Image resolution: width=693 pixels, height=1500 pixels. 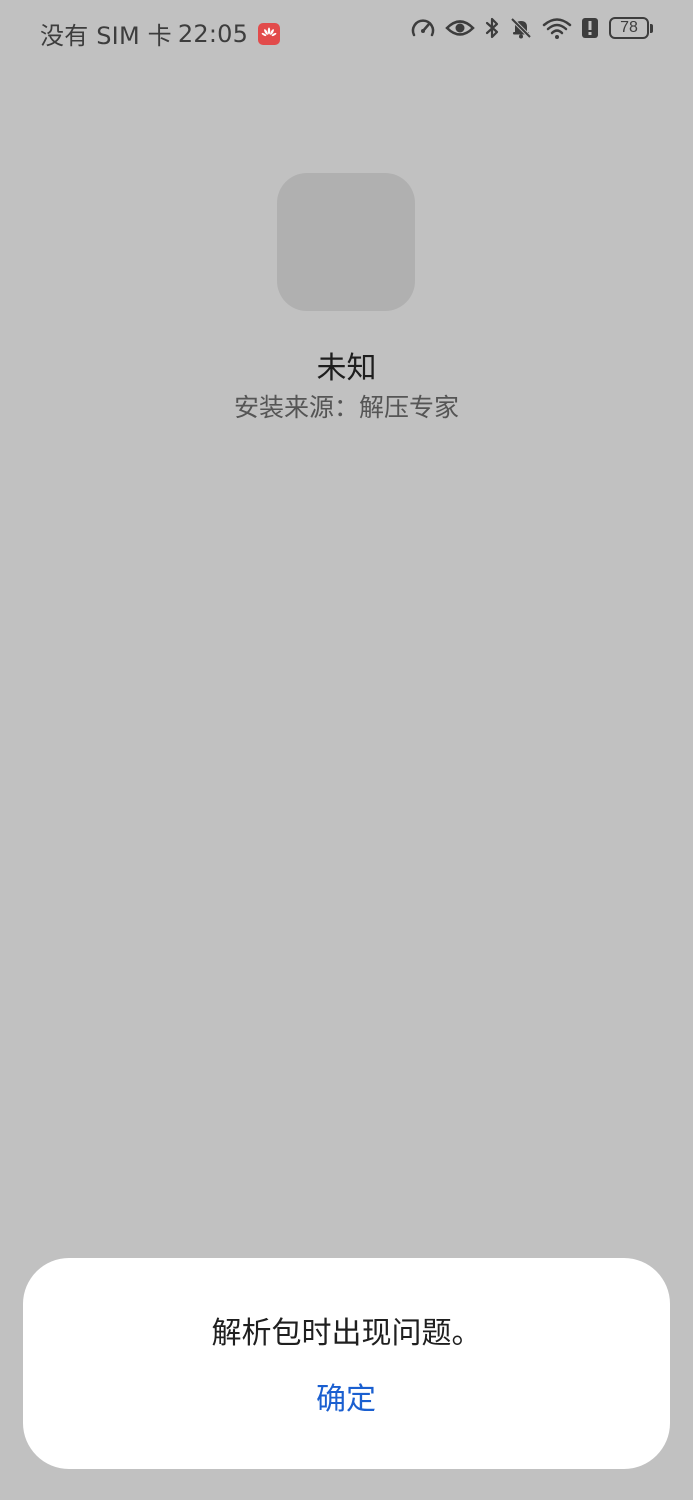 I want to click on eye-icon, so click(x=460, y=28).